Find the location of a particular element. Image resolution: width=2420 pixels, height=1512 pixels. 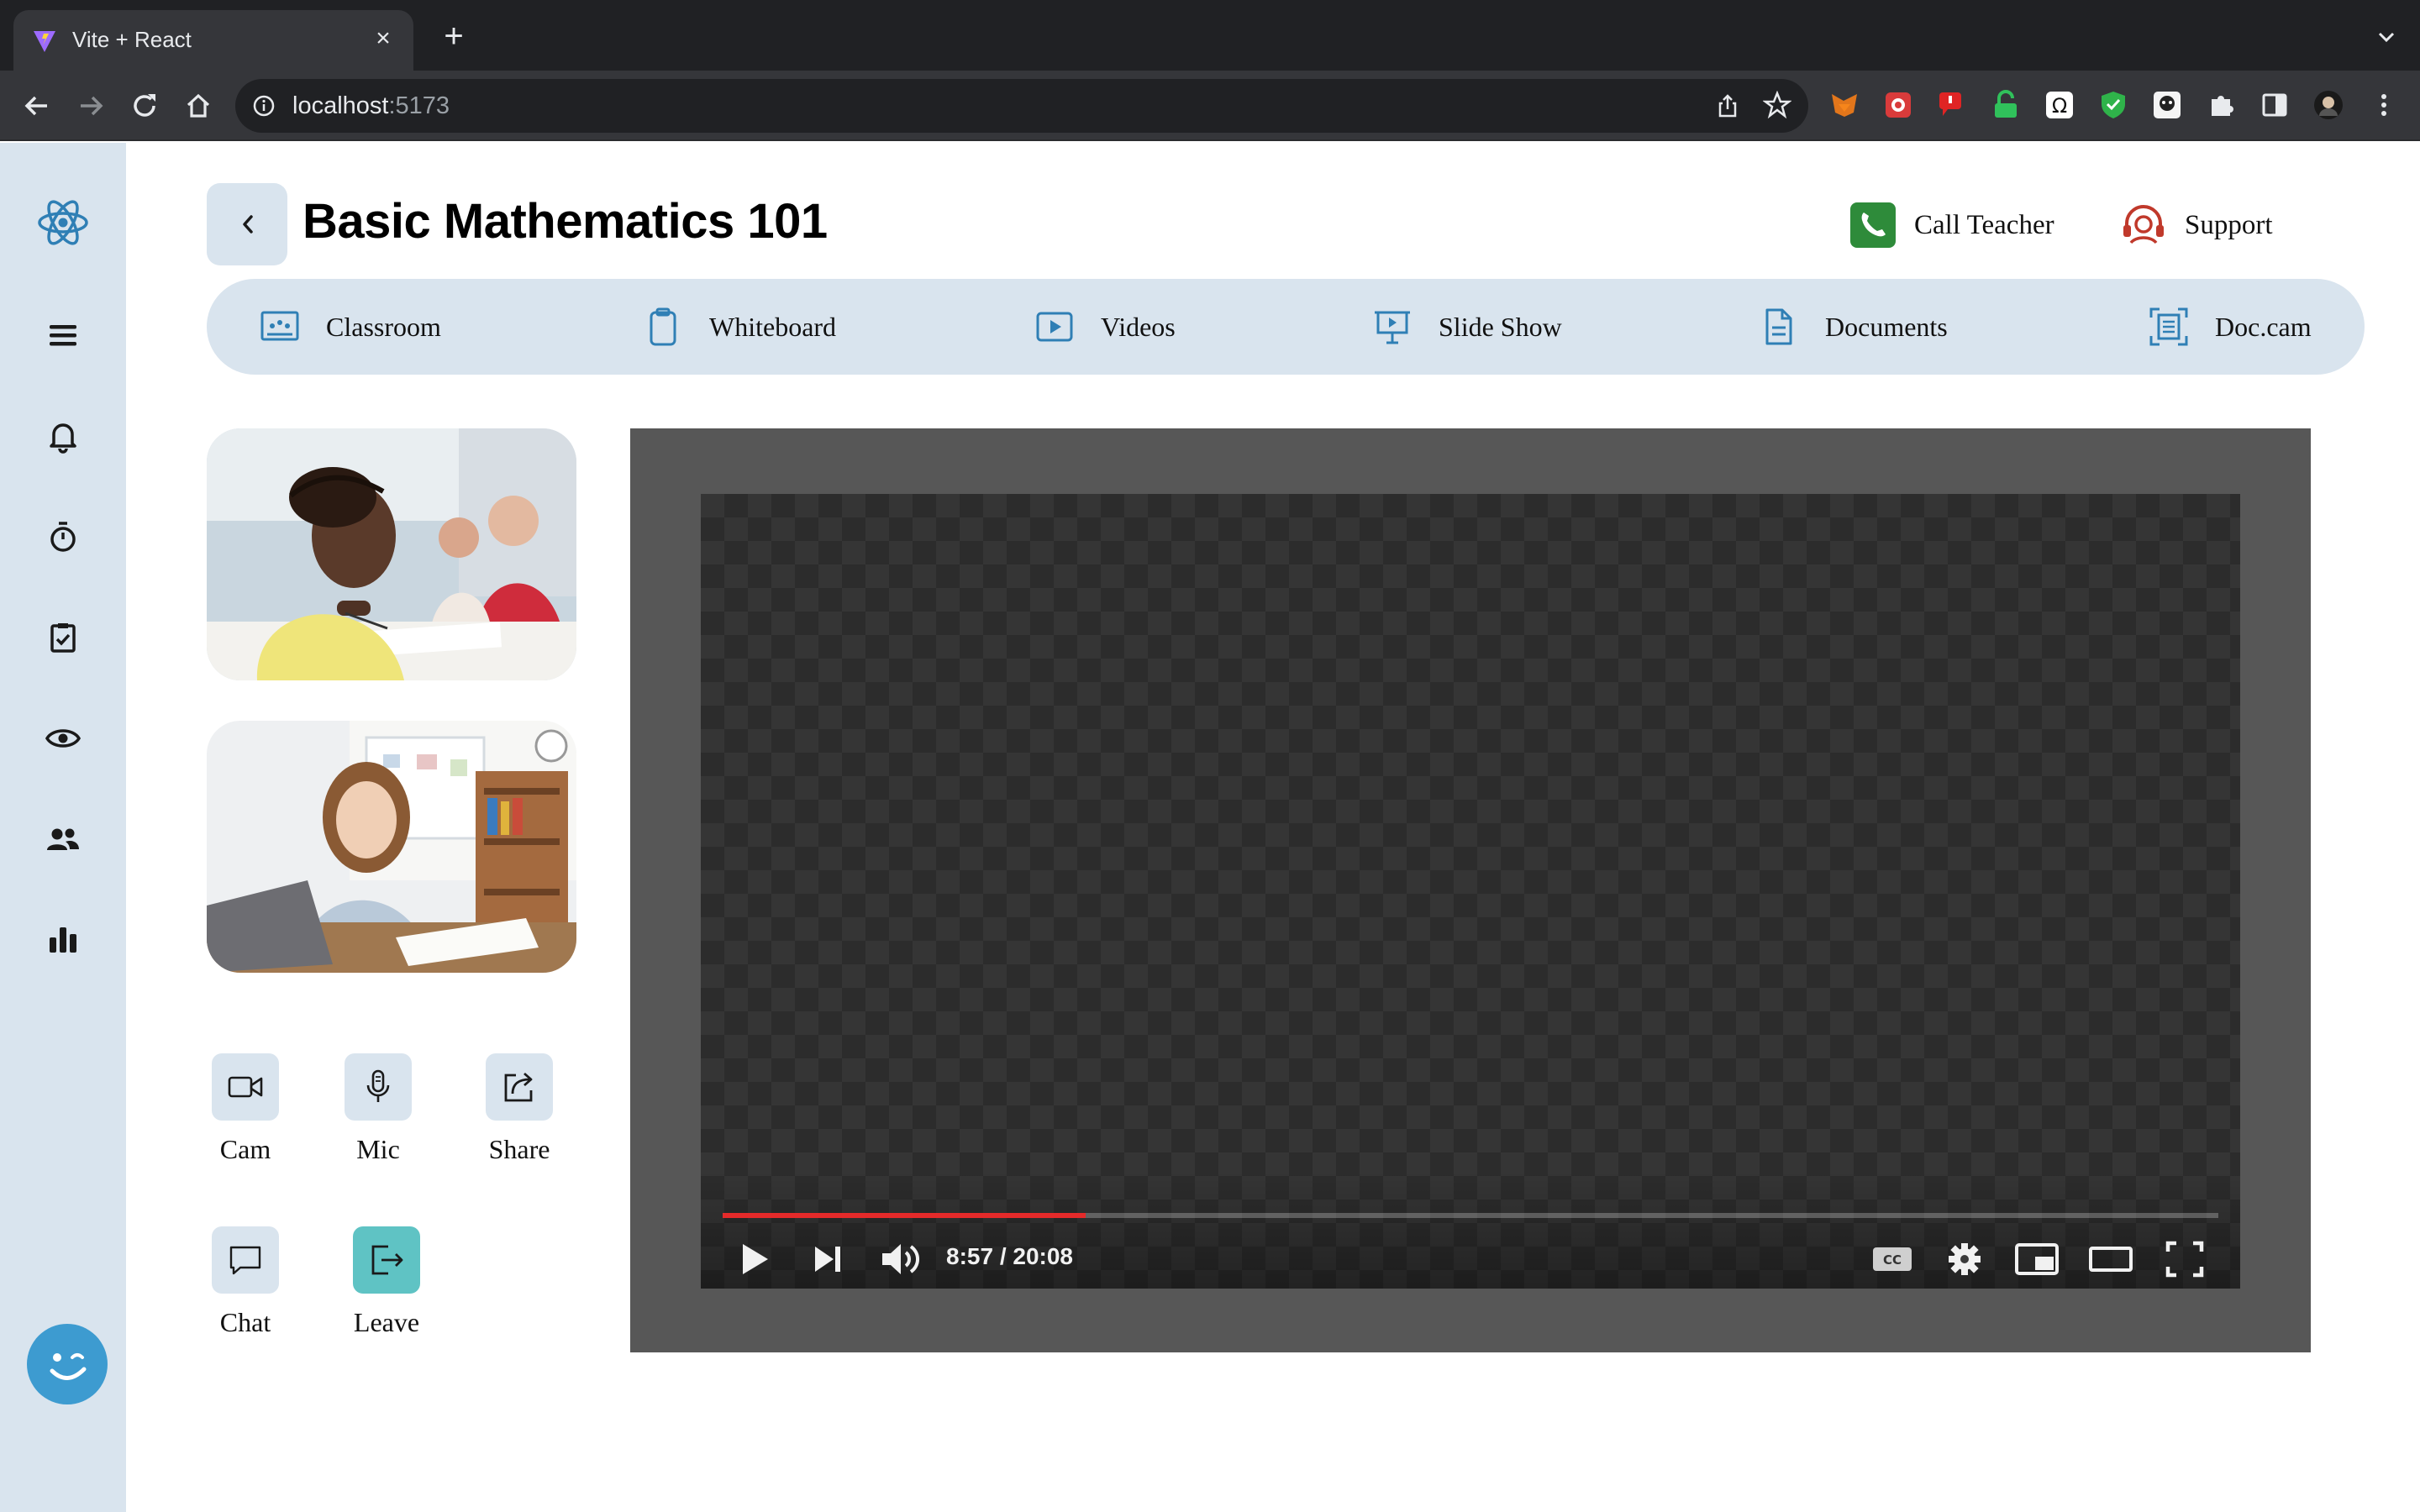

settings-button is located at coordinates (1965, 1259).